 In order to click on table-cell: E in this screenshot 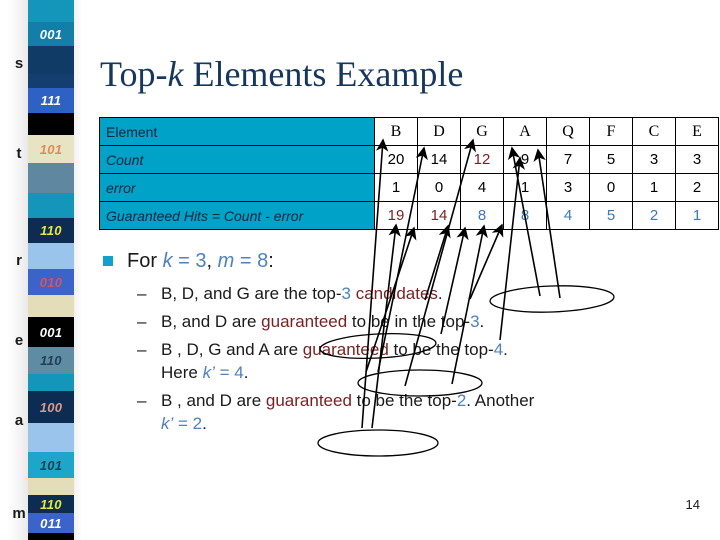, I will do `click(697, 131)`.